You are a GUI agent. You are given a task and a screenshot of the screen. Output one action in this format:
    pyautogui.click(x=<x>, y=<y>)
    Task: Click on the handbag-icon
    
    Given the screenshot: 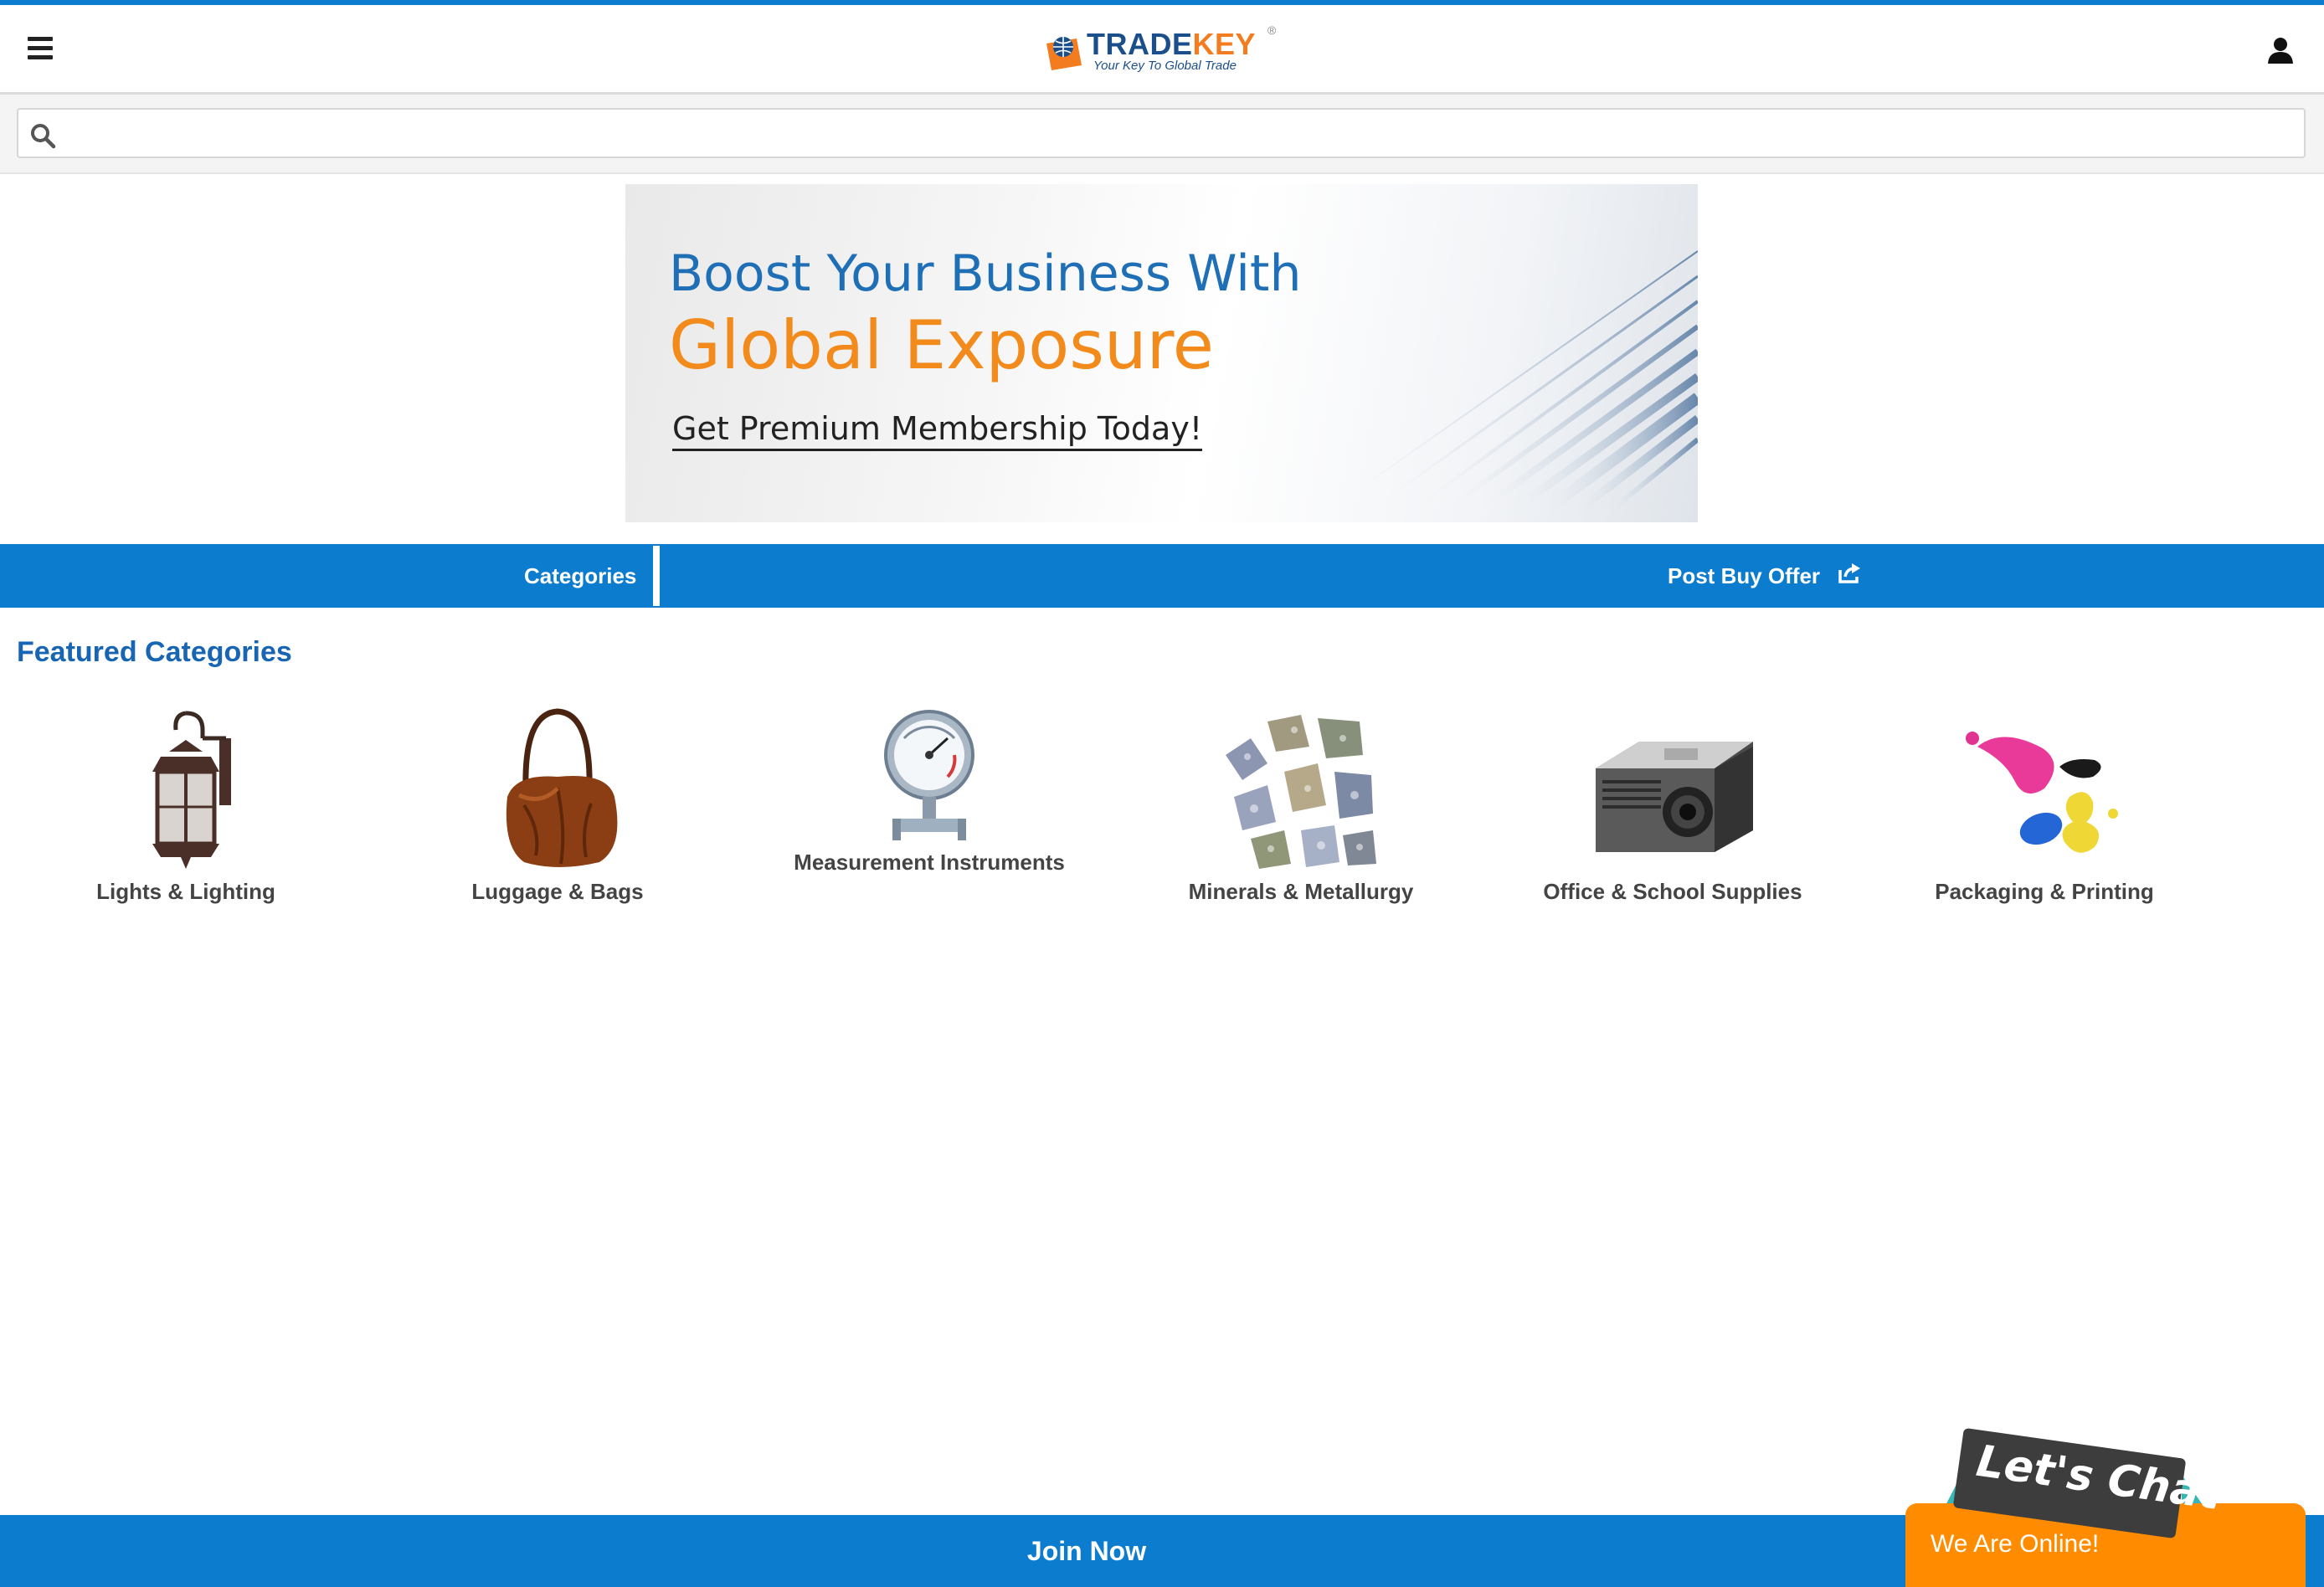 What is the action you would take?
    pyautogui.click(x=558, y=789)
    